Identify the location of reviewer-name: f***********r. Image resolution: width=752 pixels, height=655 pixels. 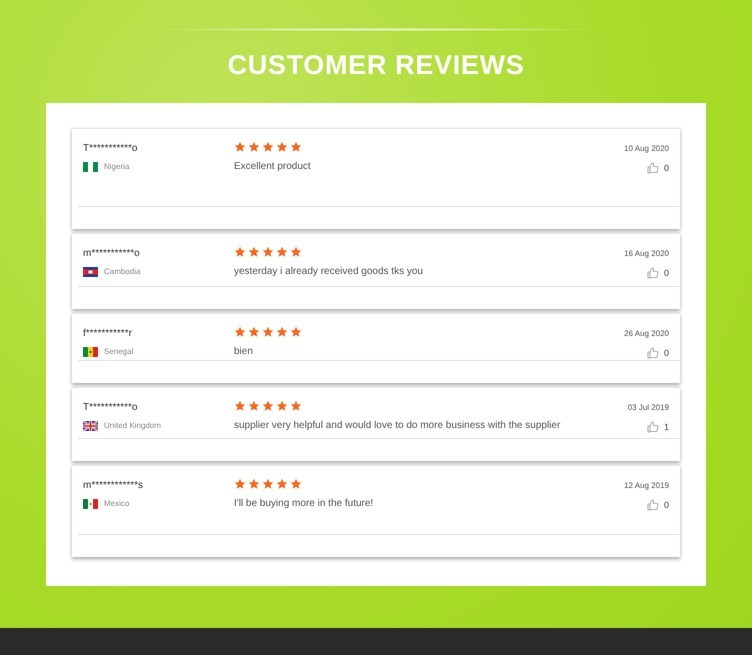
(108, 333).